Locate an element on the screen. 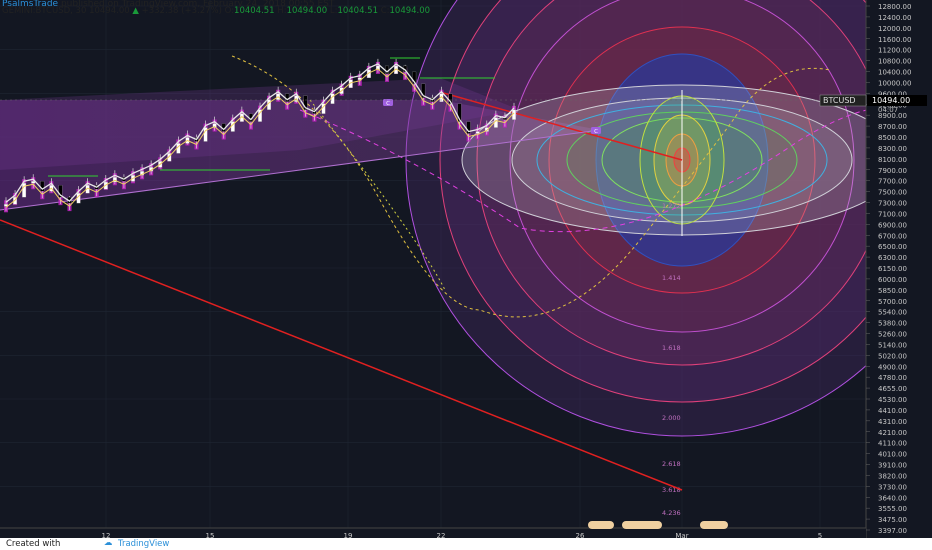 The image size is (932, 550). price-tag-countdown: 04:07 is located at coordinates (888, 110).